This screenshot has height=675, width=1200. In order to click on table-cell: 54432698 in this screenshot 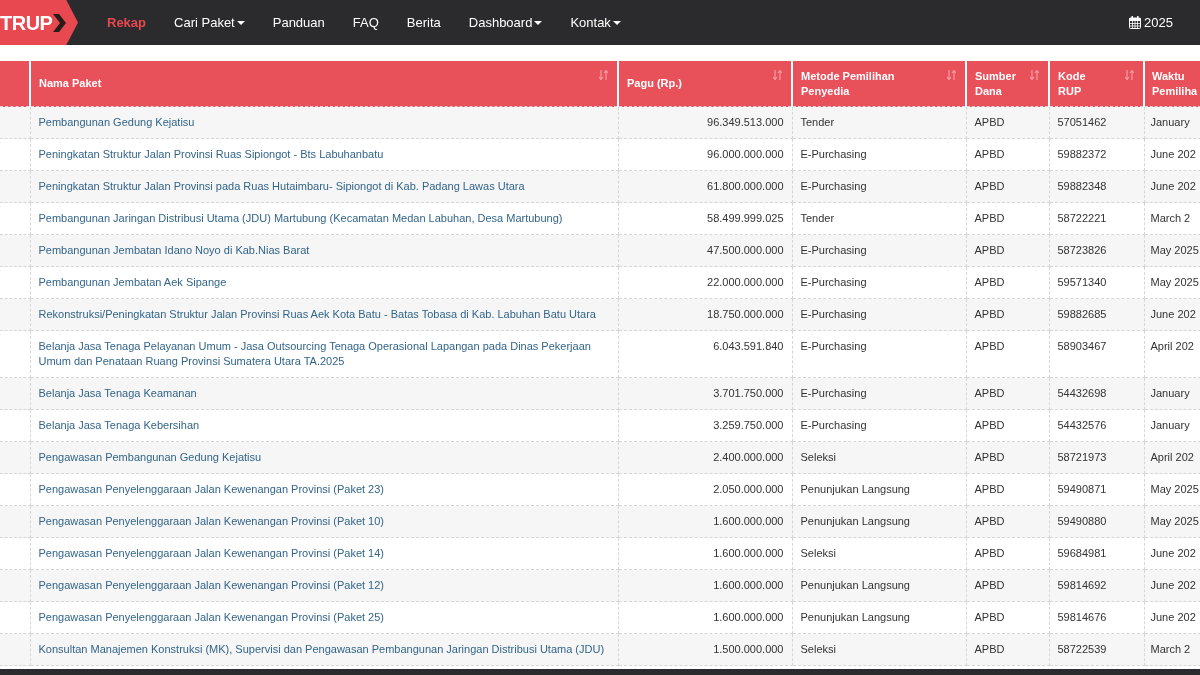, I will do `click(1096, 393)`.